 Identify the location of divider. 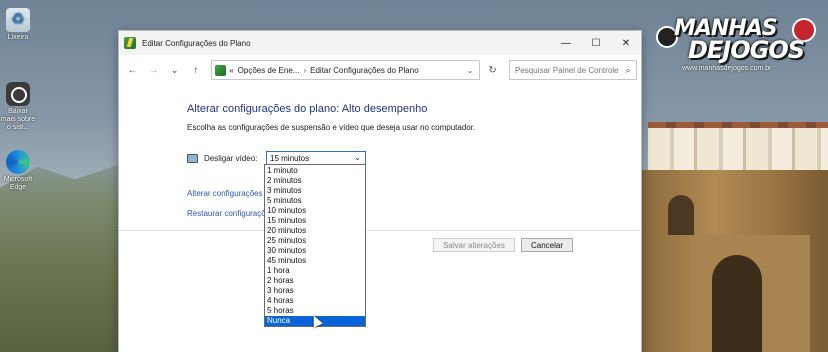
(380, 230).